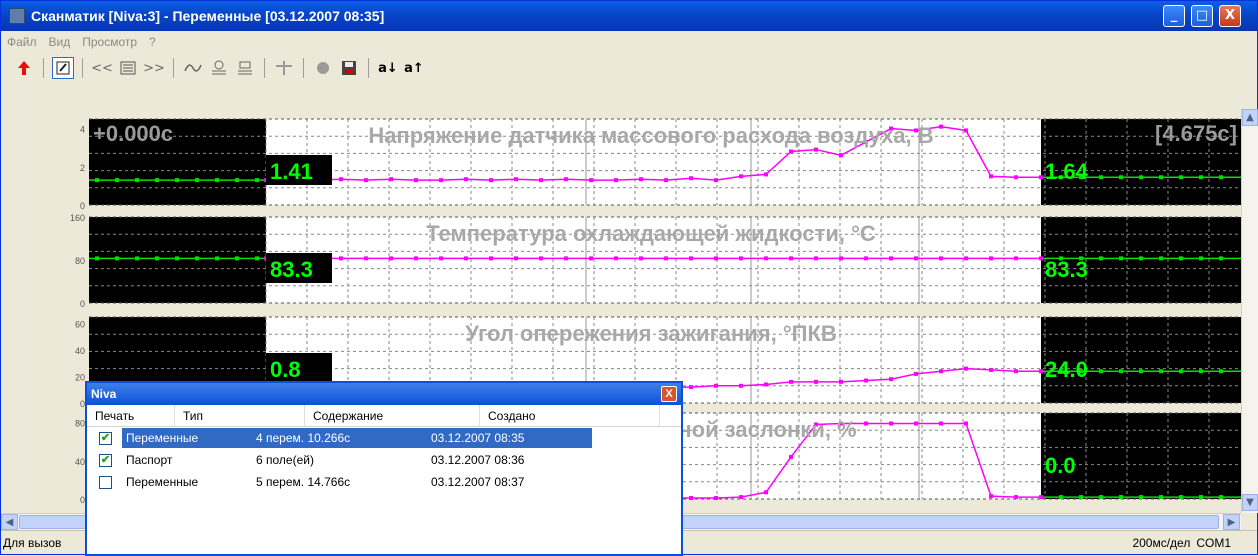 Image resolution: width=1258 pixels, height=556 pixels. What do you see at coordinates (80, 378) in the screenshot?
I see `y-tick-label: 20` at bounding box center [80, 378].